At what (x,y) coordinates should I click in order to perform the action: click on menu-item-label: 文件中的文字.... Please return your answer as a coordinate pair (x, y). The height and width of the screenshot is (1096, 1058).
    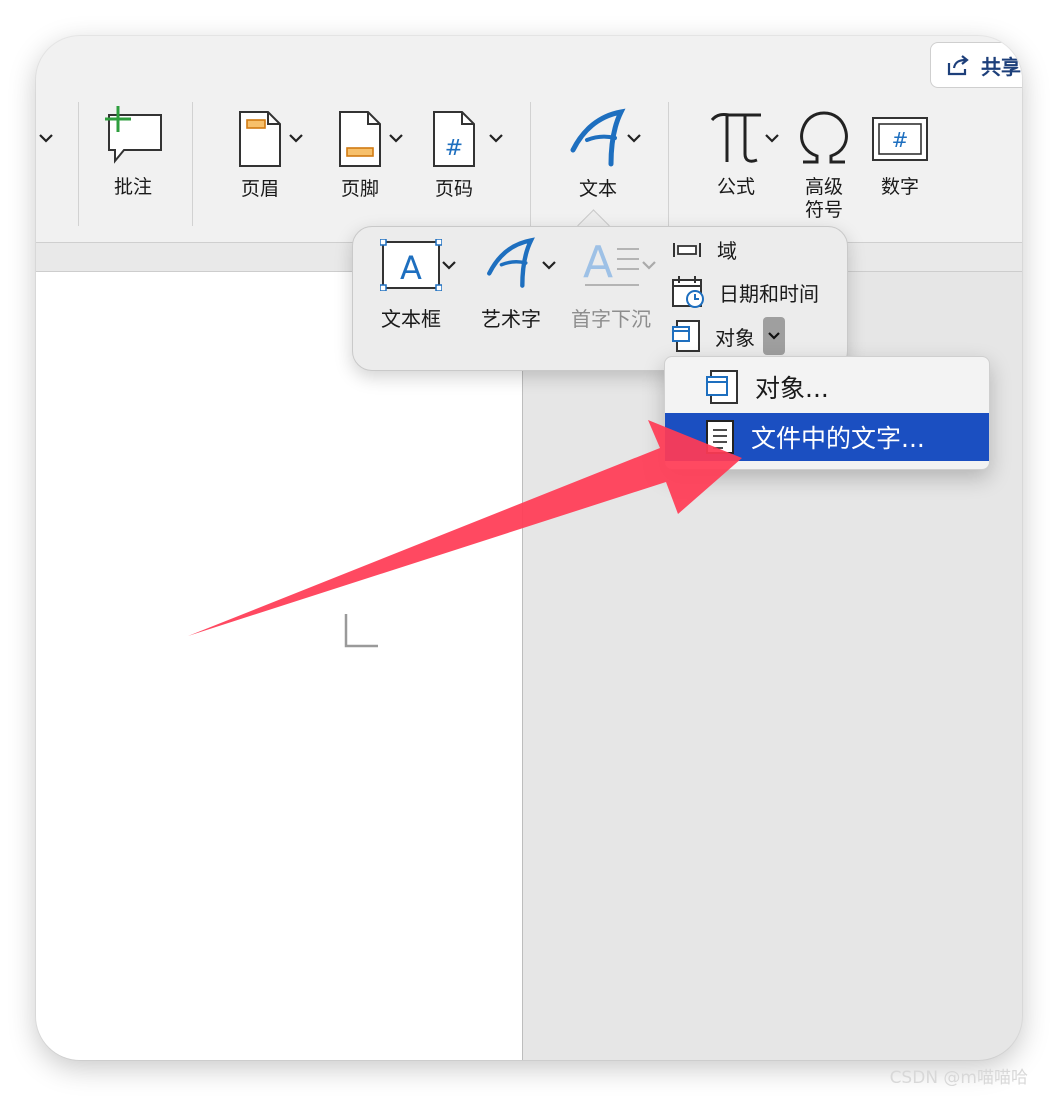
    Looking at the image, I should click on (838, 438).